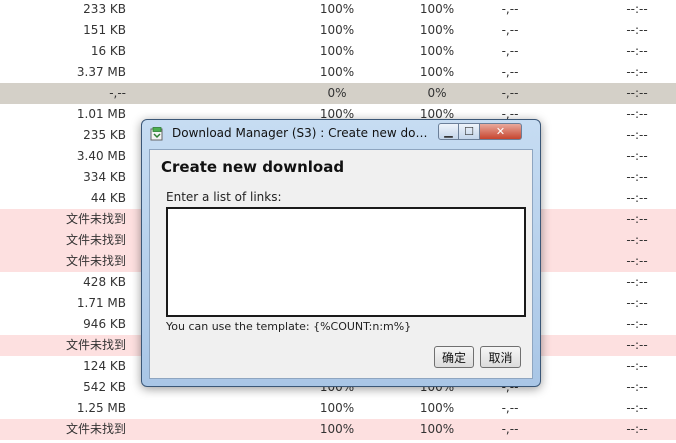  Describe the element at coordinates (454, 357) in the screenshot. I see `ok-button: 确定` at that location.